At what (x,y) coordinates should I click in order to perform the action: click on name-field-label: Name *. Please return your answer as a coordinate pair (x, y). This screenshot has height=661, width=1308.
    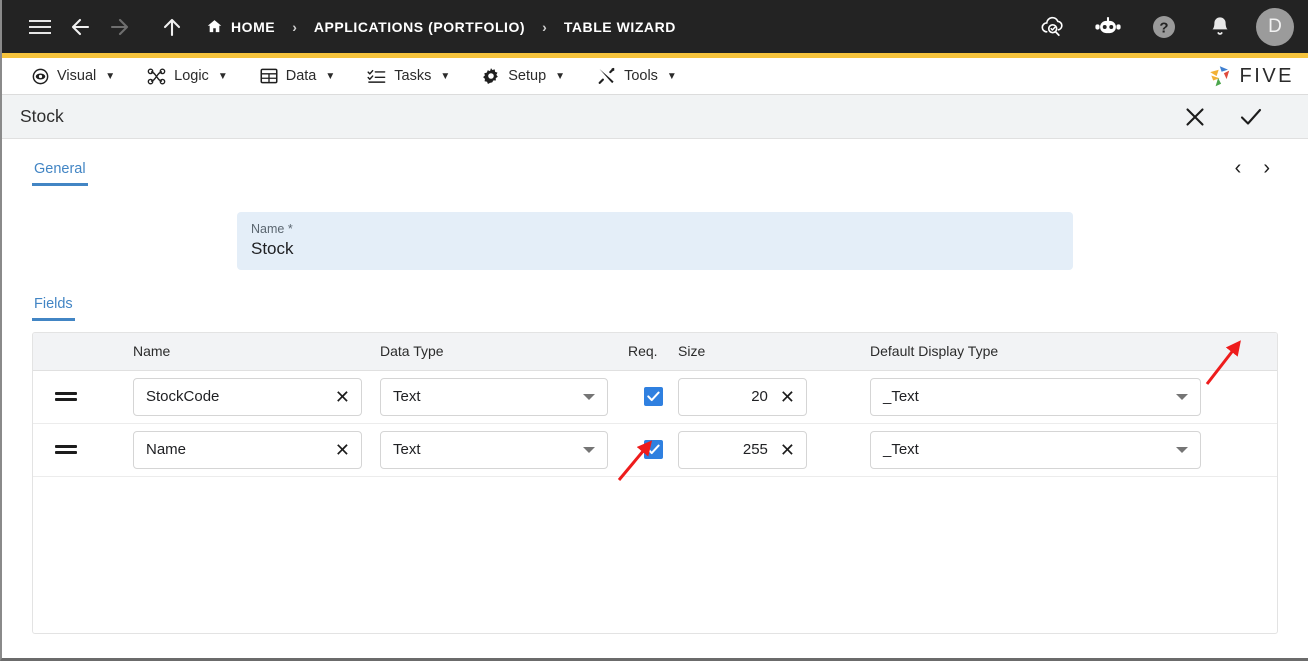
    Looking at the image, I should click on (272, 229).